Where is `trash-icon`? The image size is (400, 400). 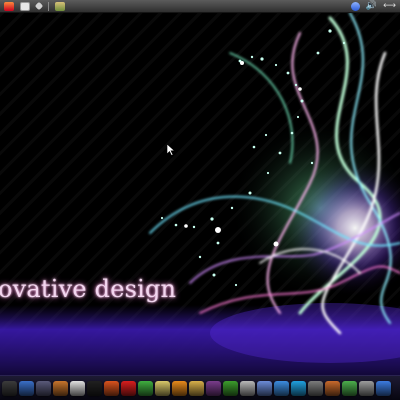
trash-icon is located at coordinates (366, 388).